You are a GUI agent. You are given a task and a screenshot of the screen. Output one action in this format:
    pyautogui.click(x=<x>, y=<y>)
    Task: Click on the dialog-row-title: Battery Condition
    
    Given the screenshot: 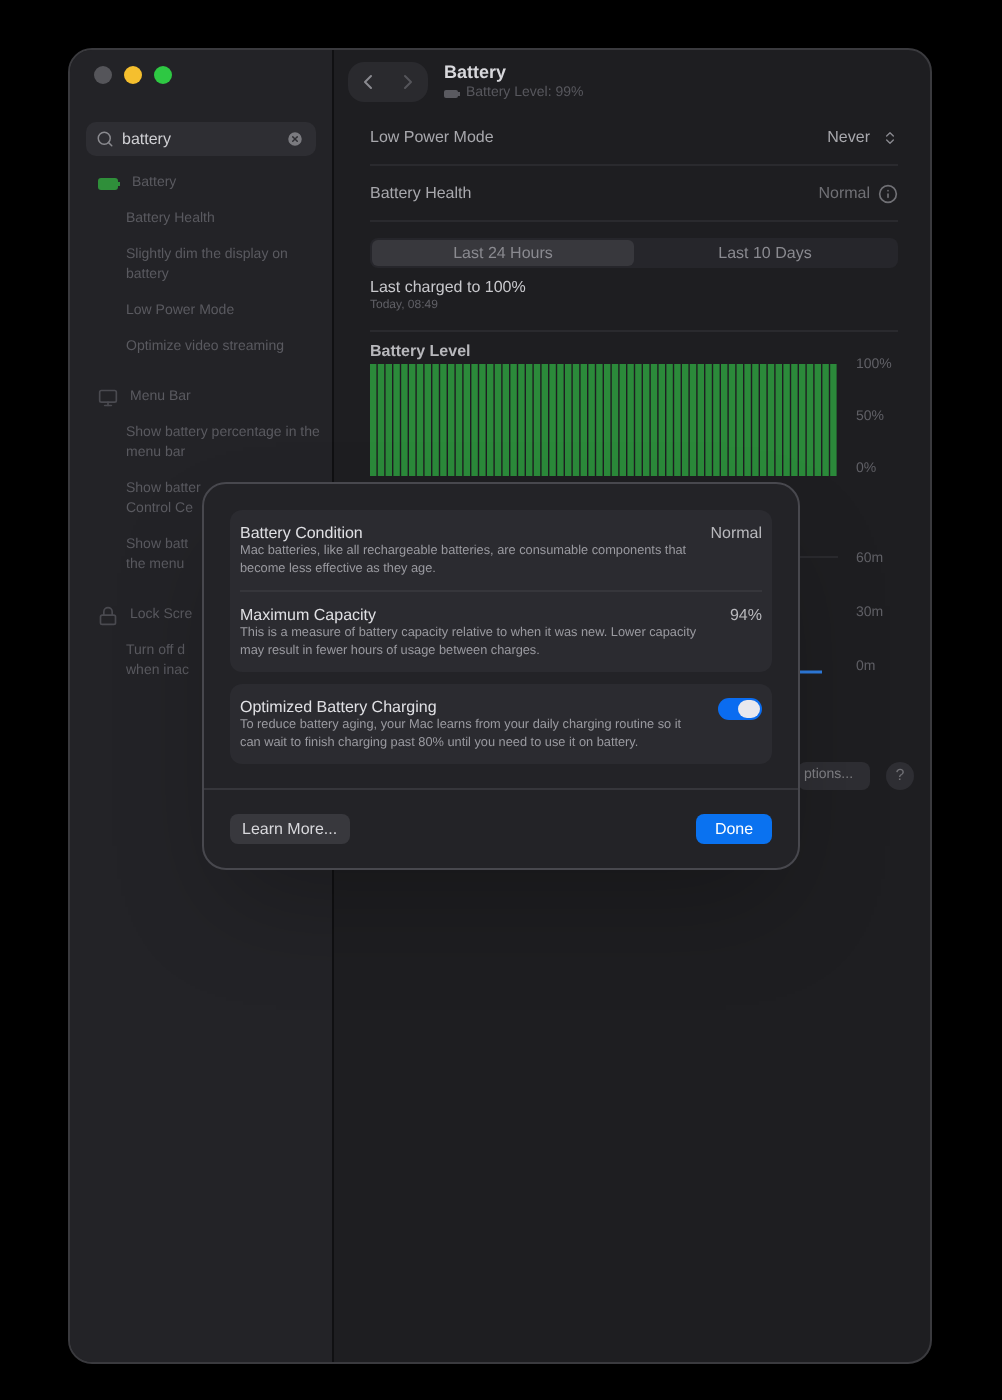 What is the action you would take?
    pyautogui.click(x=302, y=533)
    